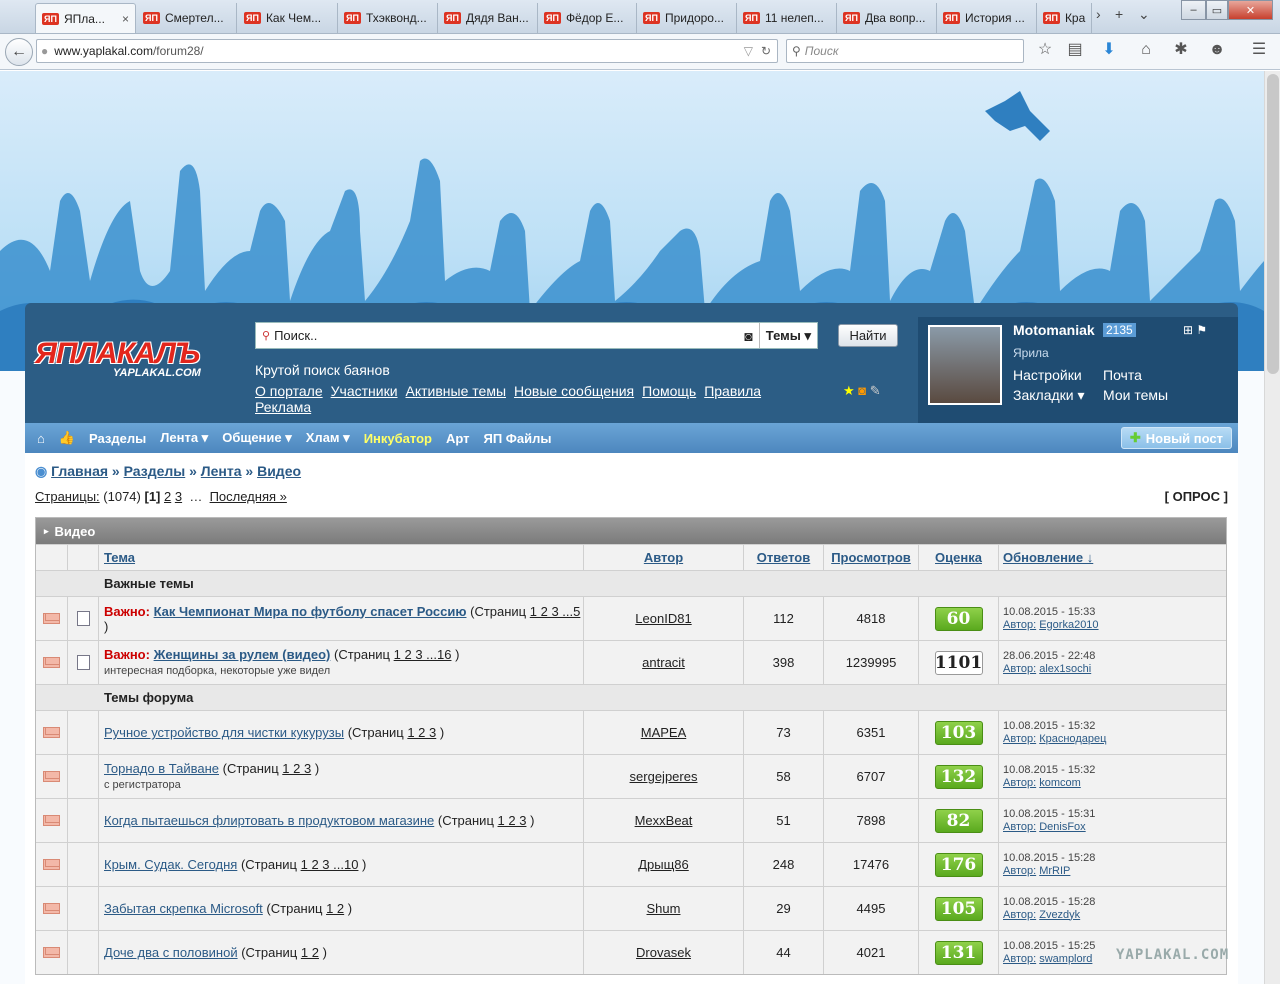 This screenshot has width=1280, height=984. Describe the element at coordinates (407, 51) in the screenshot. I see `url-bar: ● www.yaplakal.com /forum28/ ▽ ↻` at that location.